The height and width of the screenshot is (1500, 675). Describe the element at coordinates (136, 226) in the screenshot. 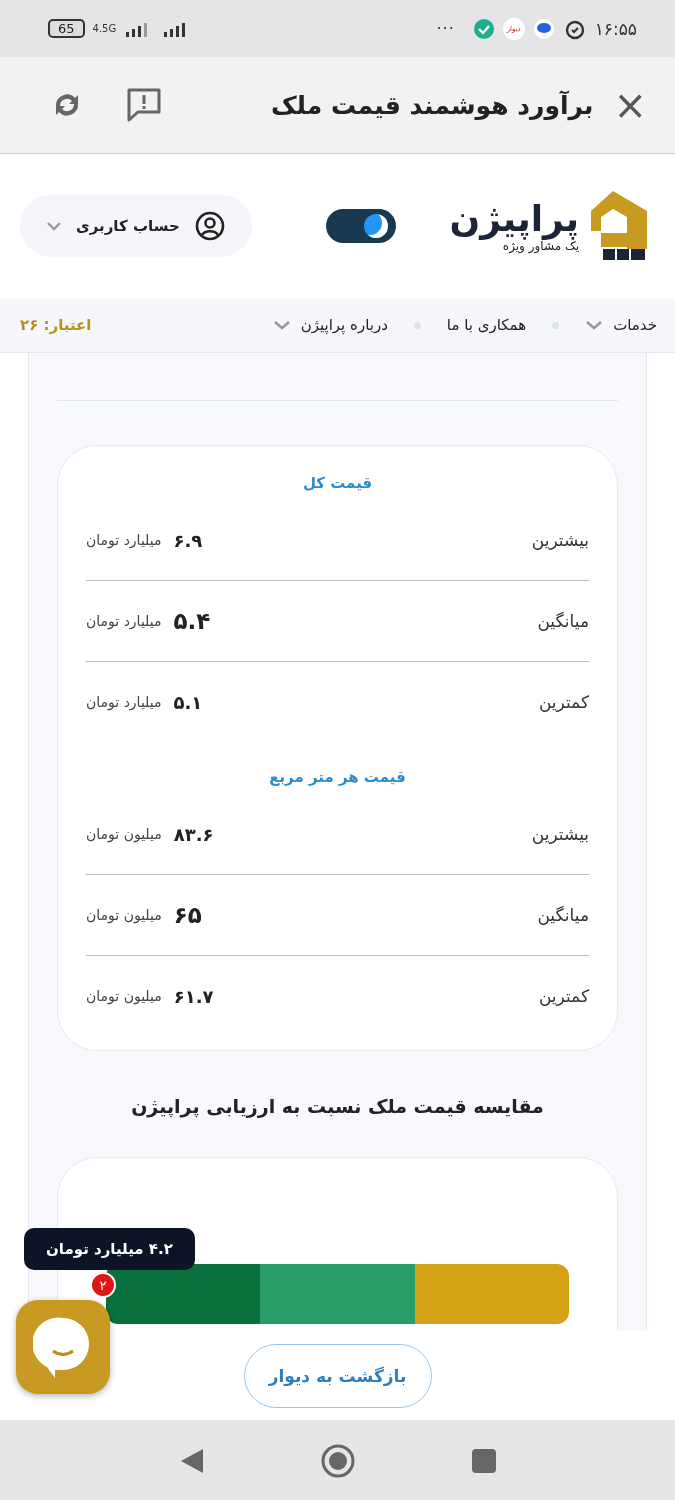

I see `account-button: حساب کاربری` at that location.